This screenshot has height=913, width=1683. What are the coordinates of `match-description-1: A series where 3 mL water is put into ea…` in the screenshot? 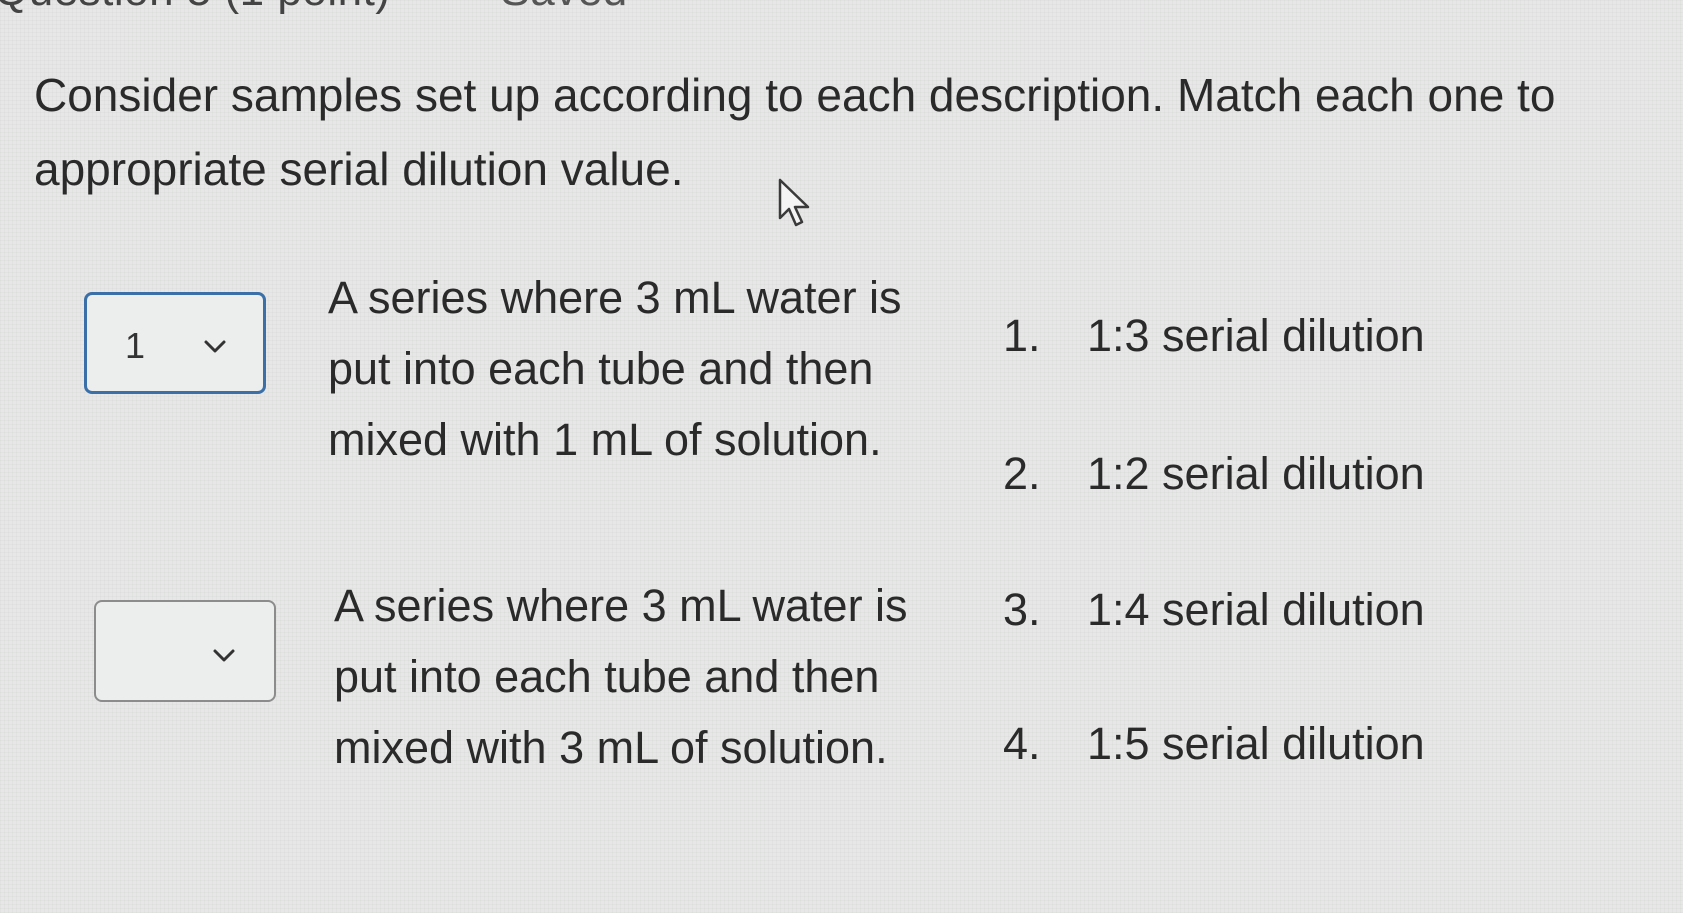 It's located at (615, 368).